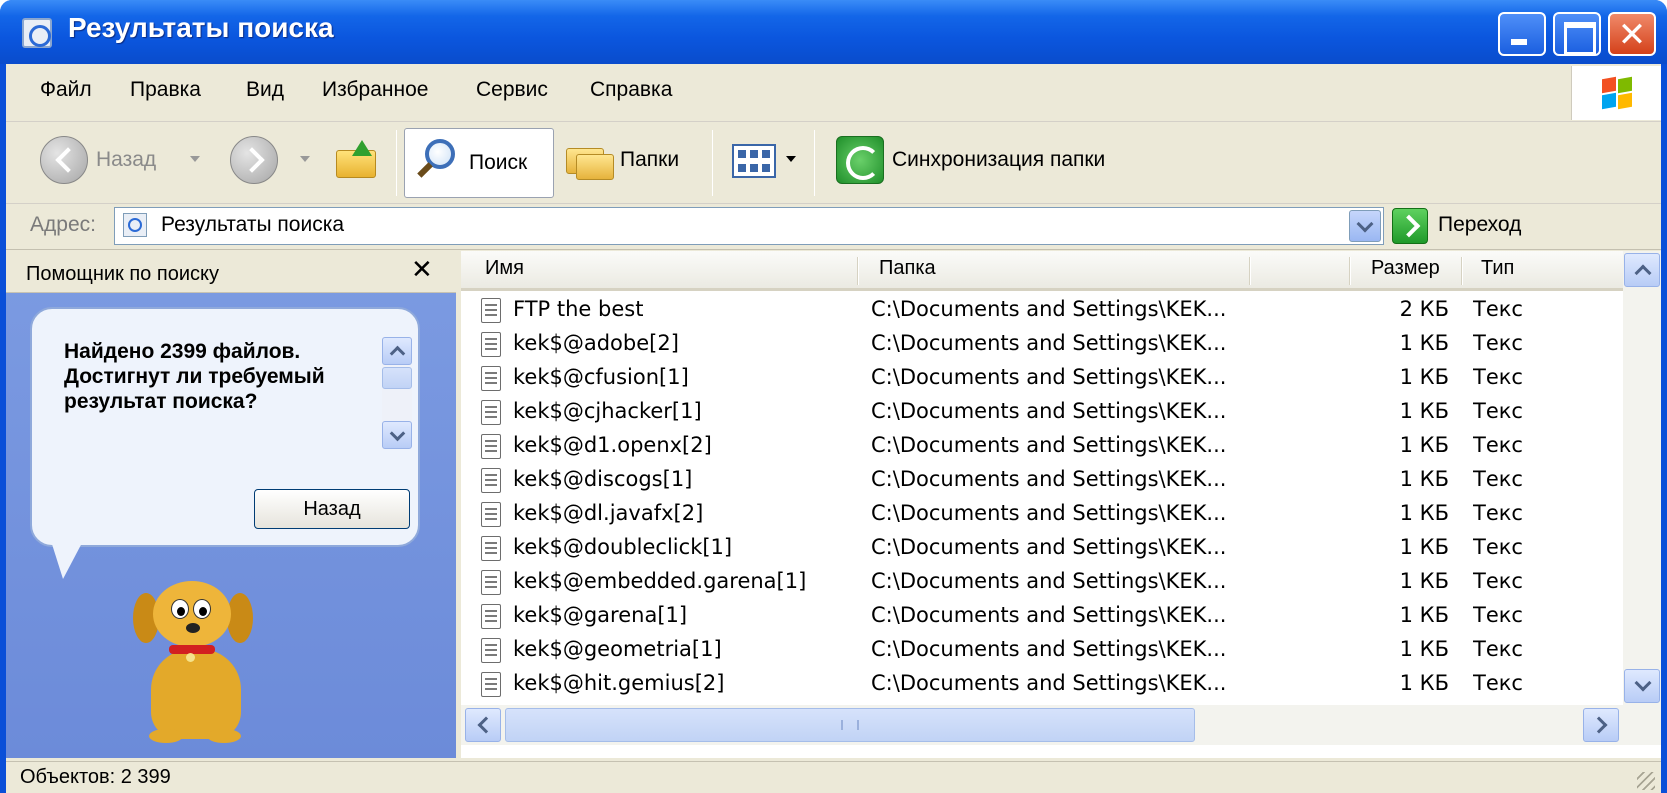 Image resolution: width=1667 pixels, height=793 pixels. What do you see at coordinates (1601, 725) in the screenshot?
I see `scroll-right-icon` at bounding box center [1601, 725].